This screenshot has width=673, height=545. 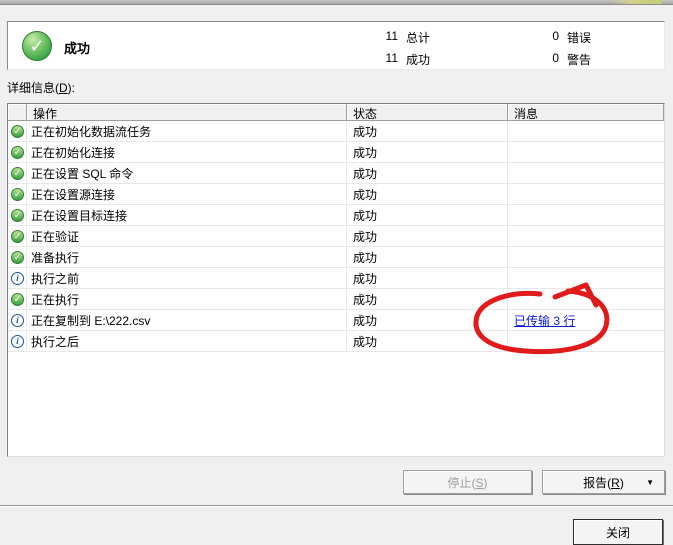 What do you see at coordinates (187, 215) in the screenshot?
I see `row-operation: 正在设置目标连接` at bounding box center [187, 215].